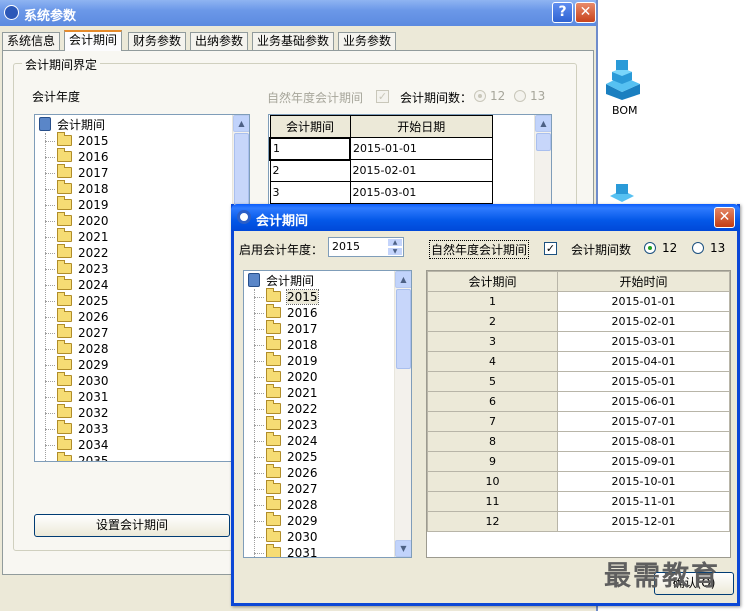  What do you see at coordinates (83, 284) in the screenshot?
I see `tree-year-item: 2024` at bounding box center [83, 284].